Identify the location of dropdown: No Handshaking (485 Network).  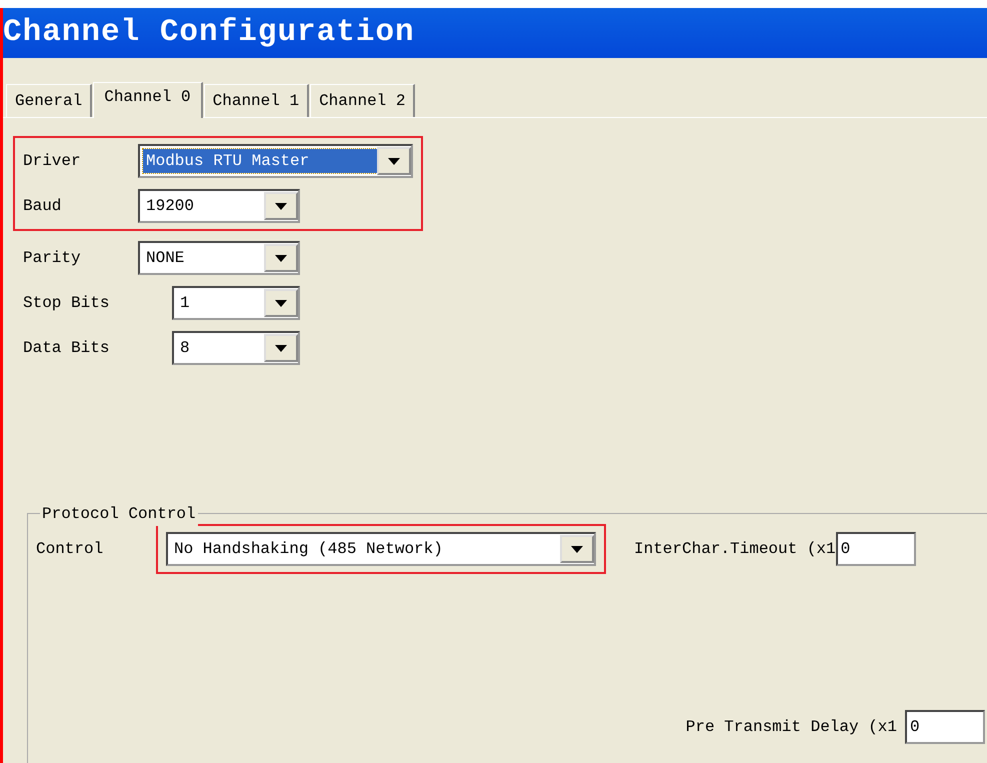
(381, 549).